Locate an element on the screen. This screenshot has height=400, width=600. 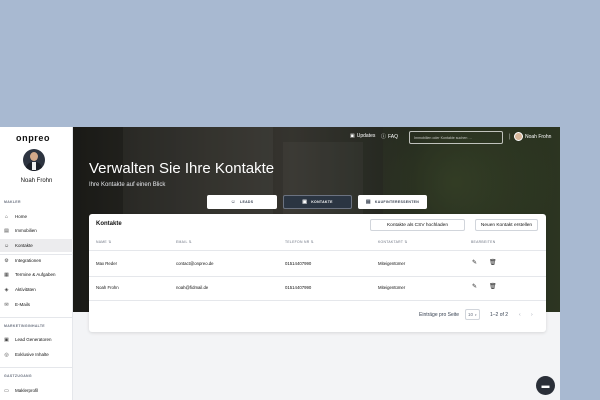
upload-csv-button: Kontakte als CSV hochladen is located at coordinates (417, 225).